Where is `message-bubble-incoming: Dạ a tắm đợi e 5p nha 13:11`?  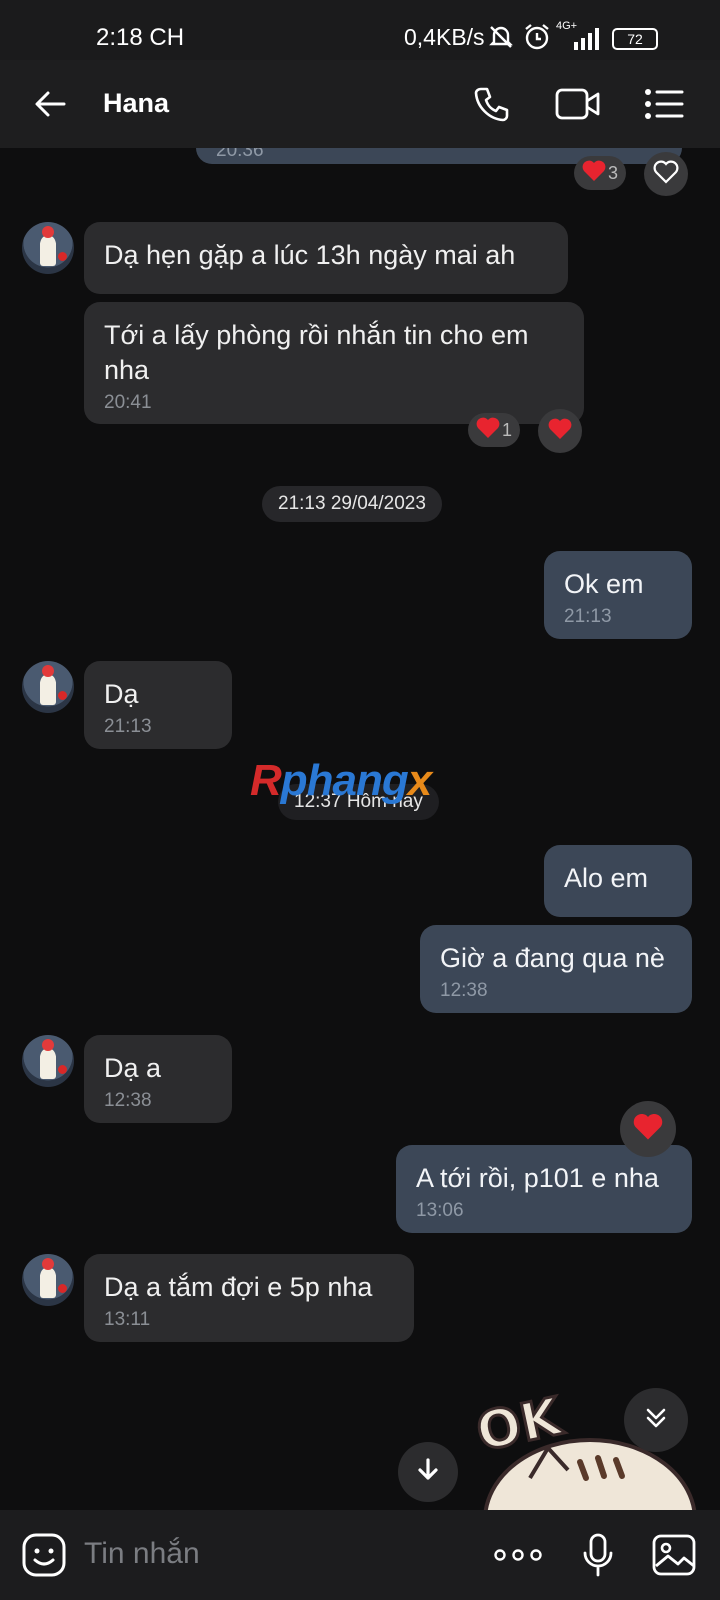
message-bubble-incoming: Dạ a tắm đợi e 5p nha 13:11 is located at coordinates (249, 1298).